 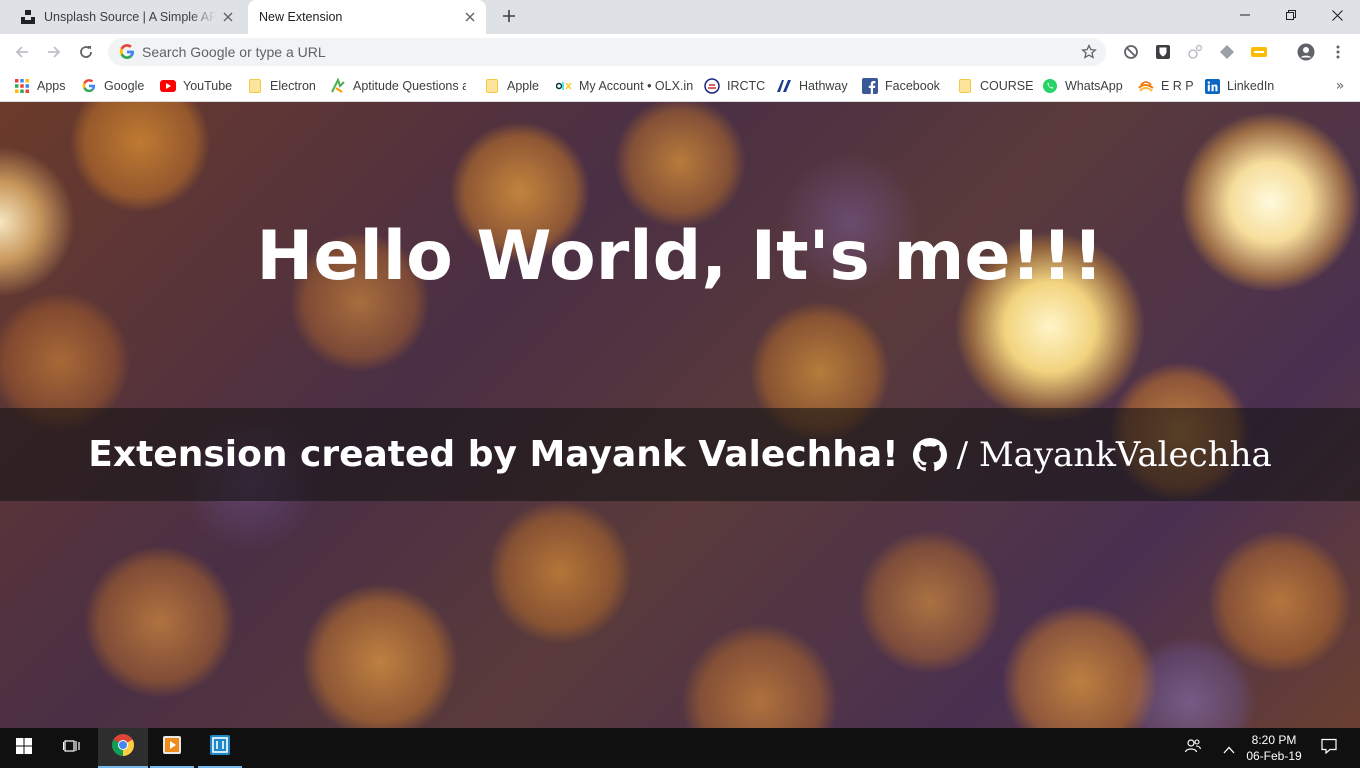 I want to click on bookmark-label: Aptitude Questions a, so click(x=409, y=86).